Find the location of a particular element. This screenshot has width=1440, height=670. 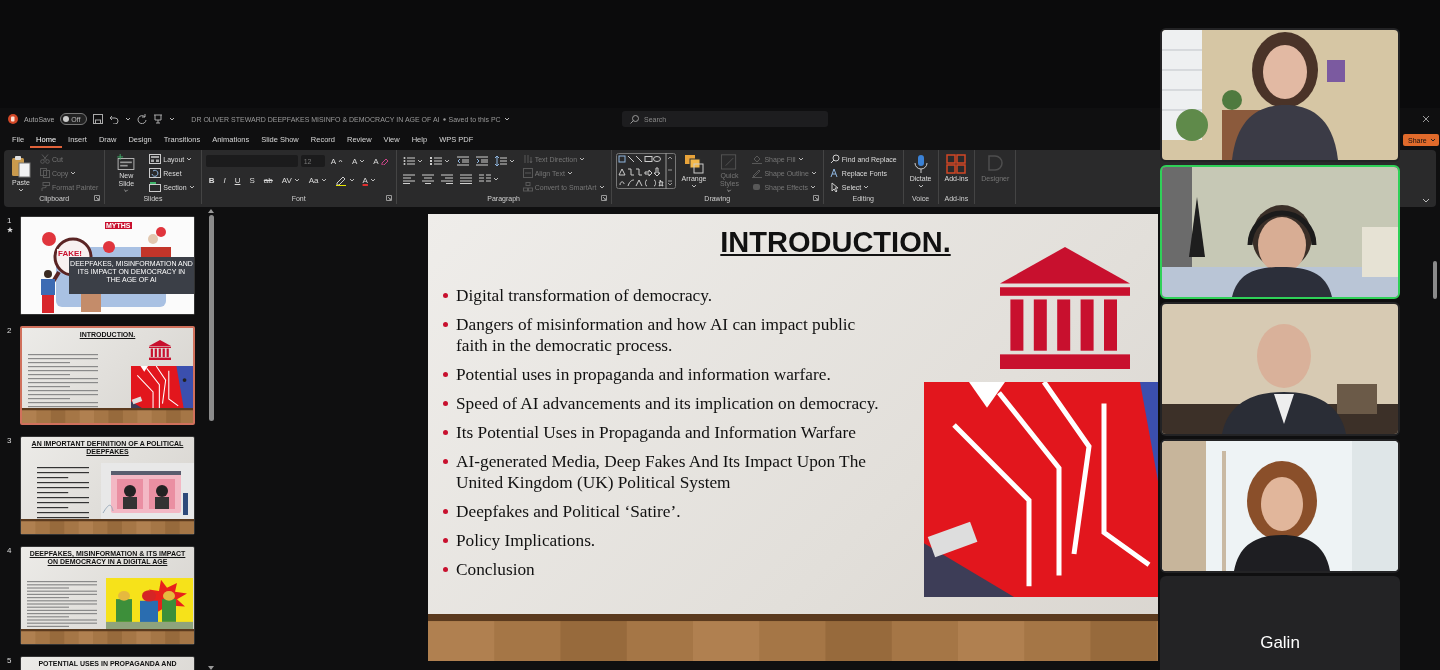

layout-icon is located at coordinates (155, 159).